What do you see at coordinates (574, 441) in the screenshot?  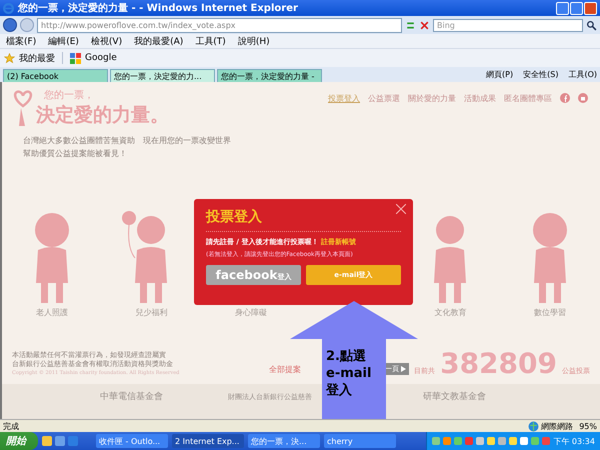 I see `clock: 下午 03:34` at bounding box center [574, 441].